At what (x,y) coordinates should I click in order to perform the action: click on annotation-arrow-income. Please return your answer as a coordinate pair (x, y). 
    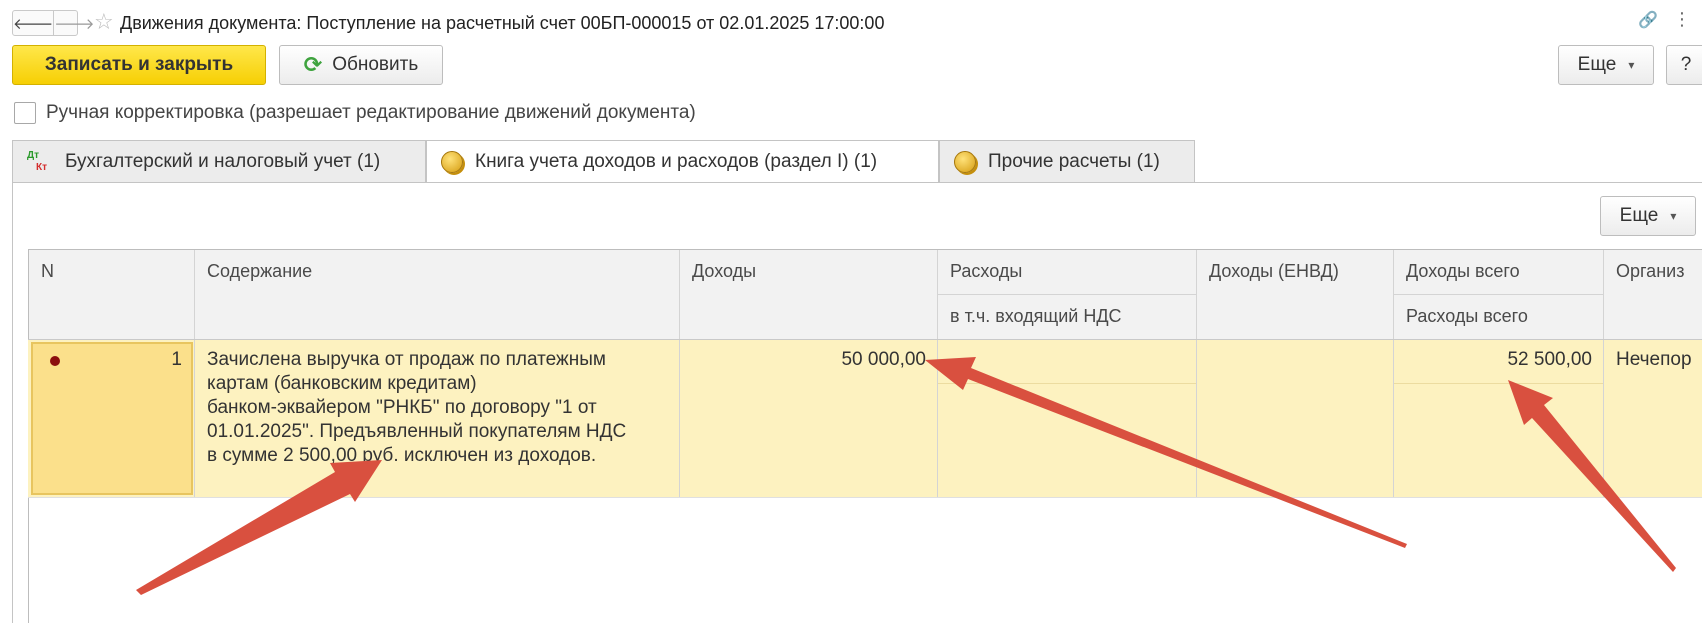
    Looking at the image, I should click on (1166, 452).